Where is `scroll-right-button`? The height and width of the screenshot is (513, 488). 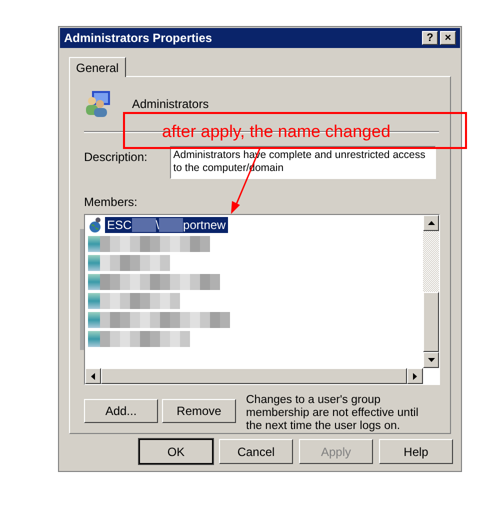 scroll-right-button is located at coordinates (415, 376).